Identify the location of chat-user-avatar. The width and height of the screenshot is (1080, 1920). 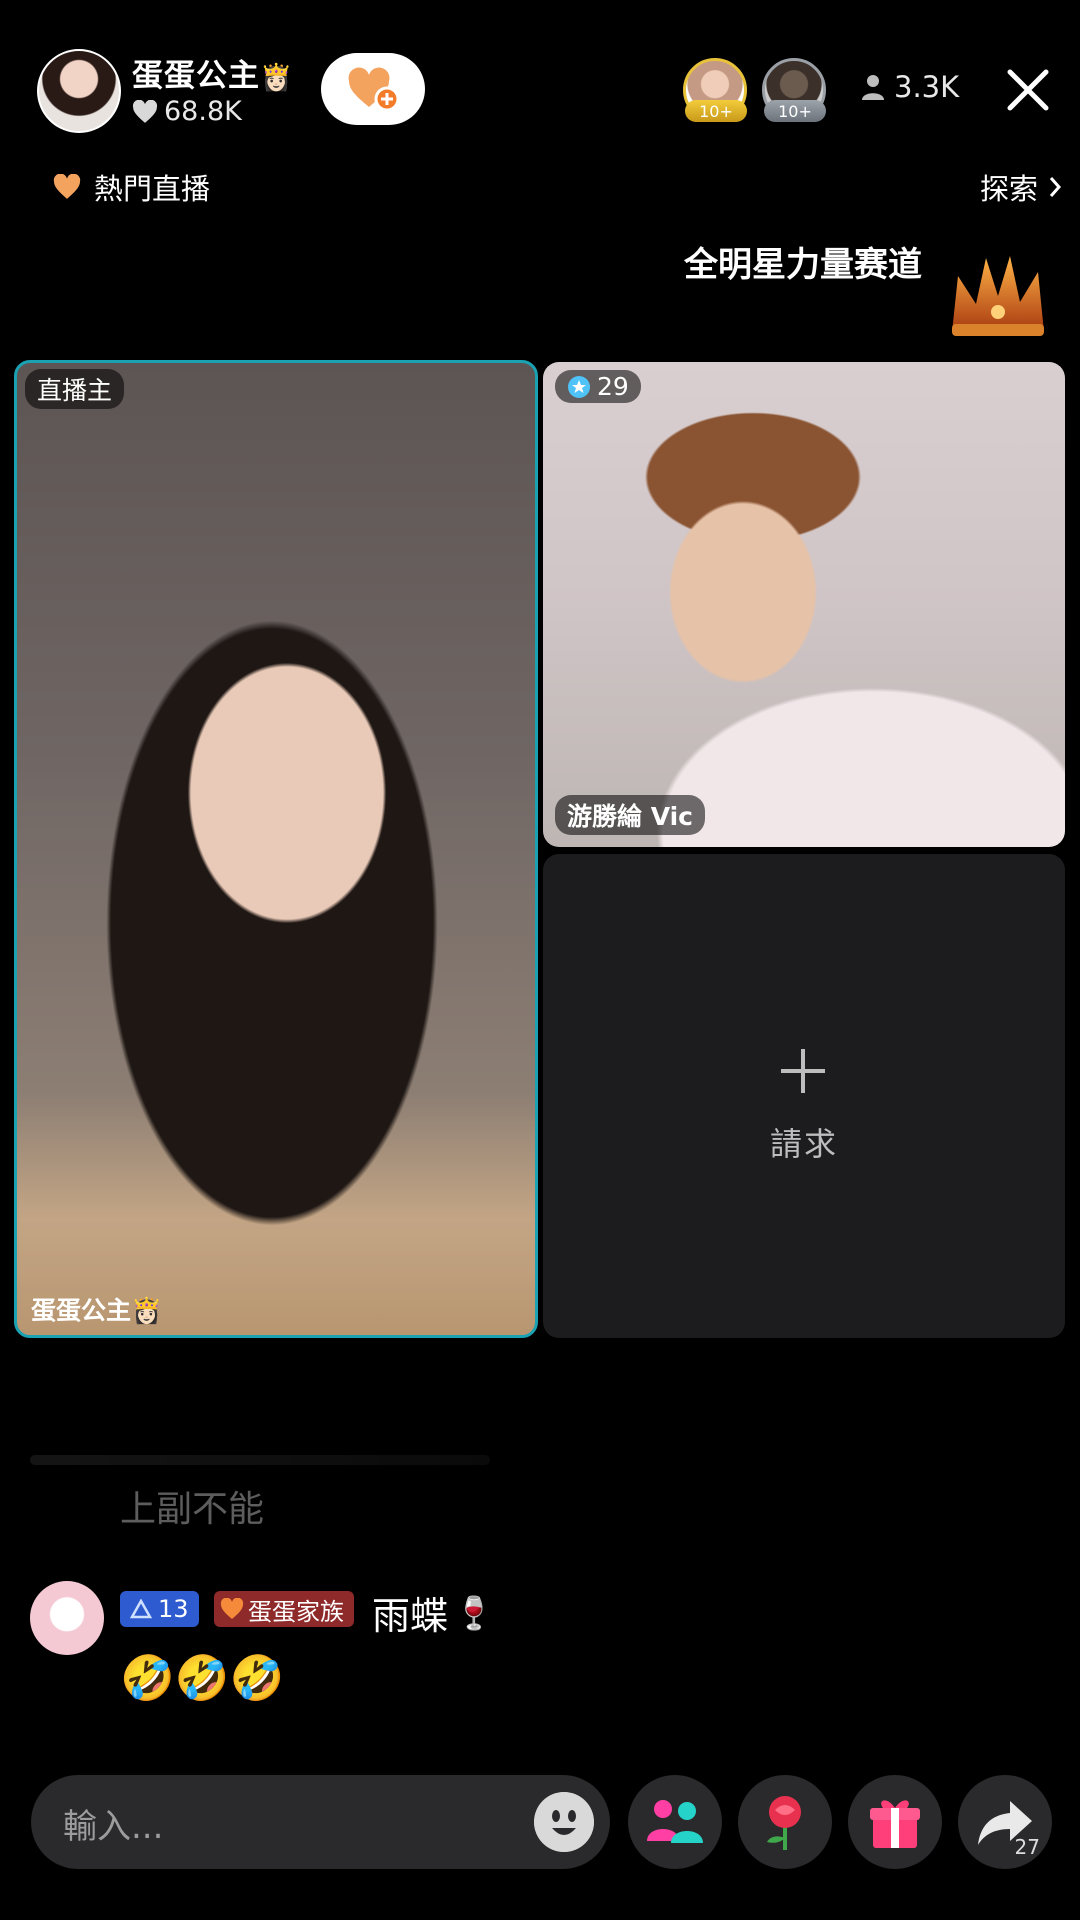
(67, 1618).